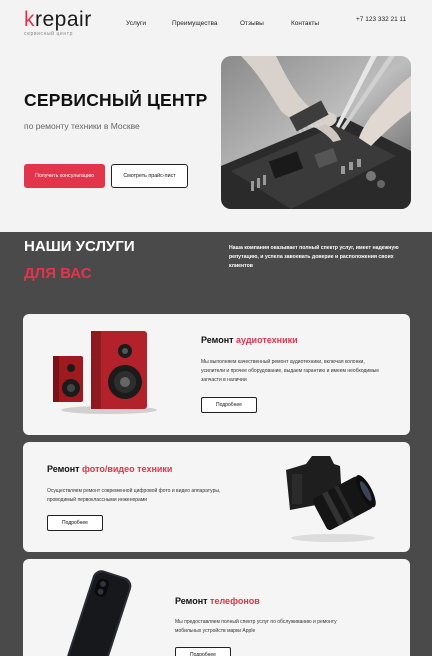 The width and height of the screenshot is (432, 656). I want to click on view-price-list-button: Смотреть прайс-лист, so click(149, 176).